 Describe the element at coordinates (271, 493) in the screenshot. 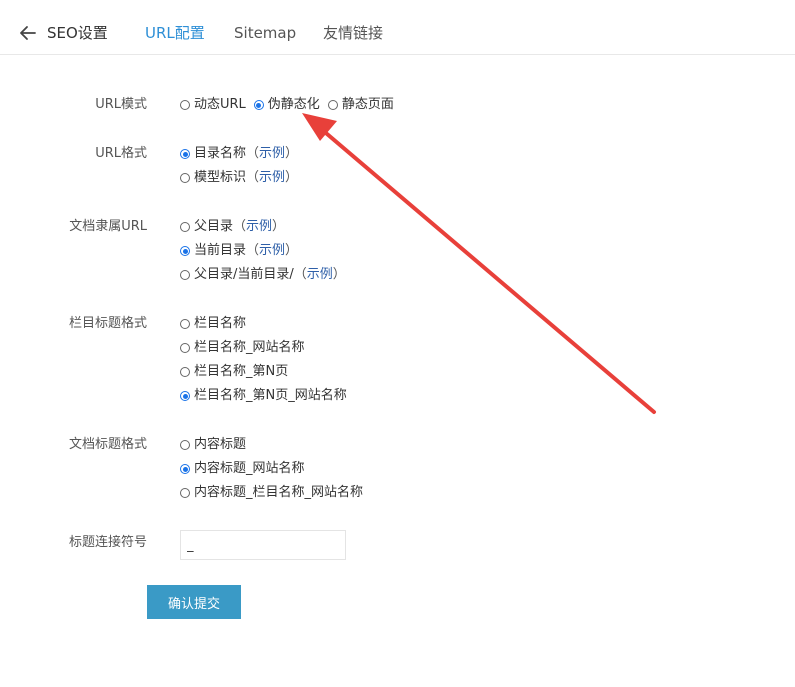

I see `doc-title-option-3: 内容标题_栏目名称_网站名称` at that location.